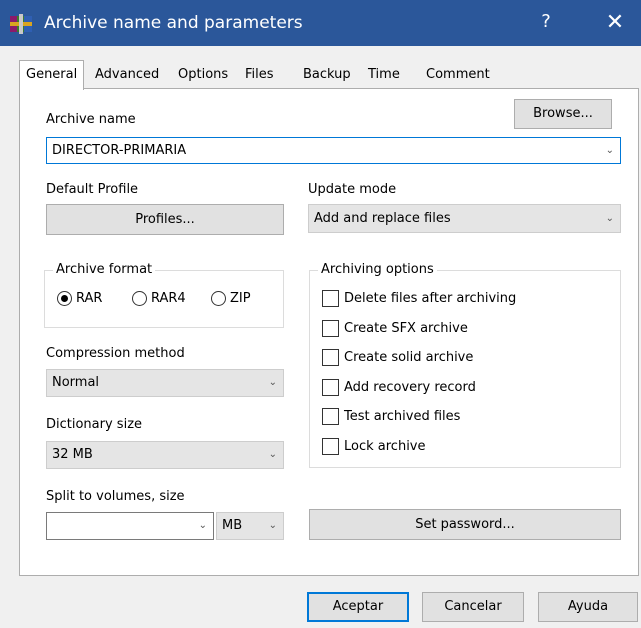  Describe the element at coordinates (473, 607) in the screenshot. I see `cancel-button: Cancelar` at that location.